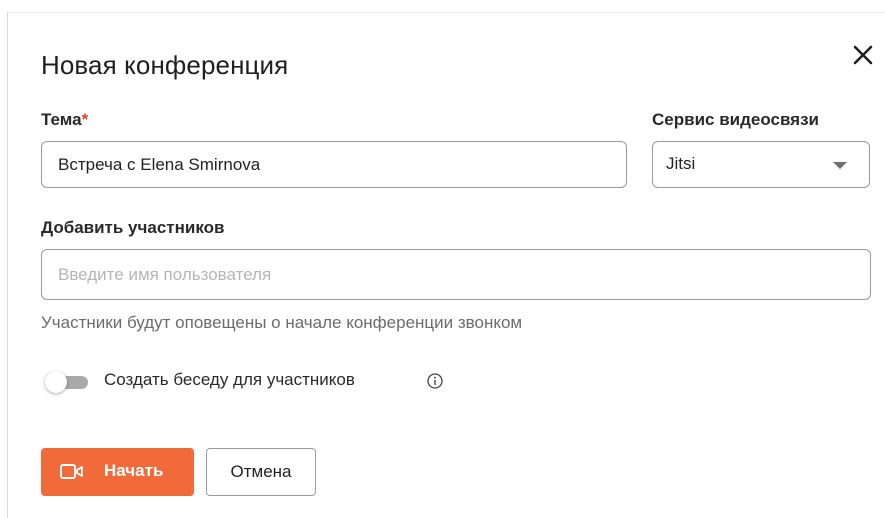 This screenshot has width=885, height=518. Describe the element at coordinates (165, 65) in the screenshot. I see `dialog-title: Новая конференция` at that location.